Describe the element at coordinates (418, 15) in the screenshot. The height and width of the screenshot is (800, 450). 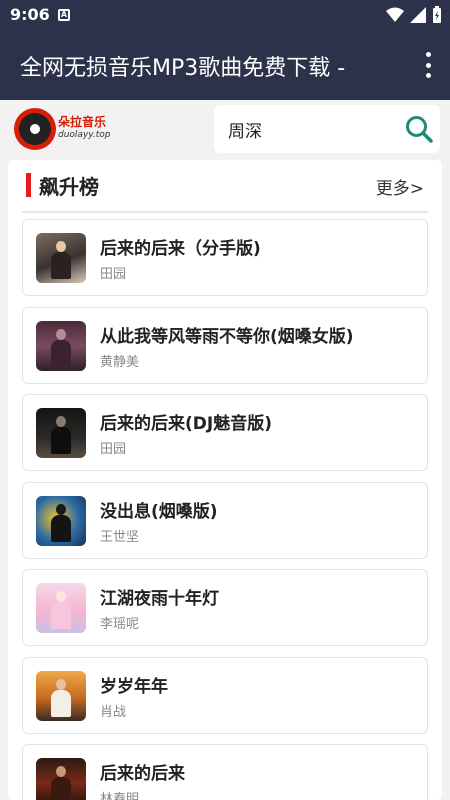
I see `signal-icon` at that location.